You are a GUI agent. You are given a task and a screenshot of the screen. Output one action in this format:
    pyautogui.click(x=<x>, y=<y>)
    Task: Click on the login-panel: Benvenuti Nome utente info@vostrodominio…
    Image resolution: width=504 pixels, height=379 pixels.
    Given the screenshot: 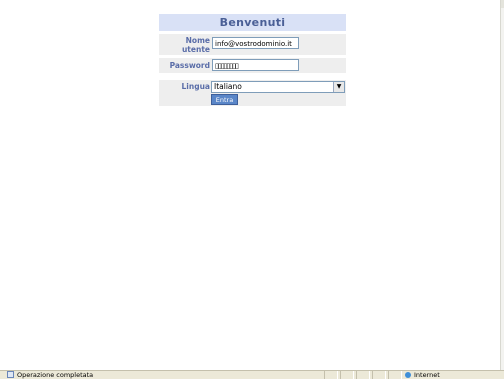 What is the action you would take?
    pyautogui.click(x=252, y=60)
    